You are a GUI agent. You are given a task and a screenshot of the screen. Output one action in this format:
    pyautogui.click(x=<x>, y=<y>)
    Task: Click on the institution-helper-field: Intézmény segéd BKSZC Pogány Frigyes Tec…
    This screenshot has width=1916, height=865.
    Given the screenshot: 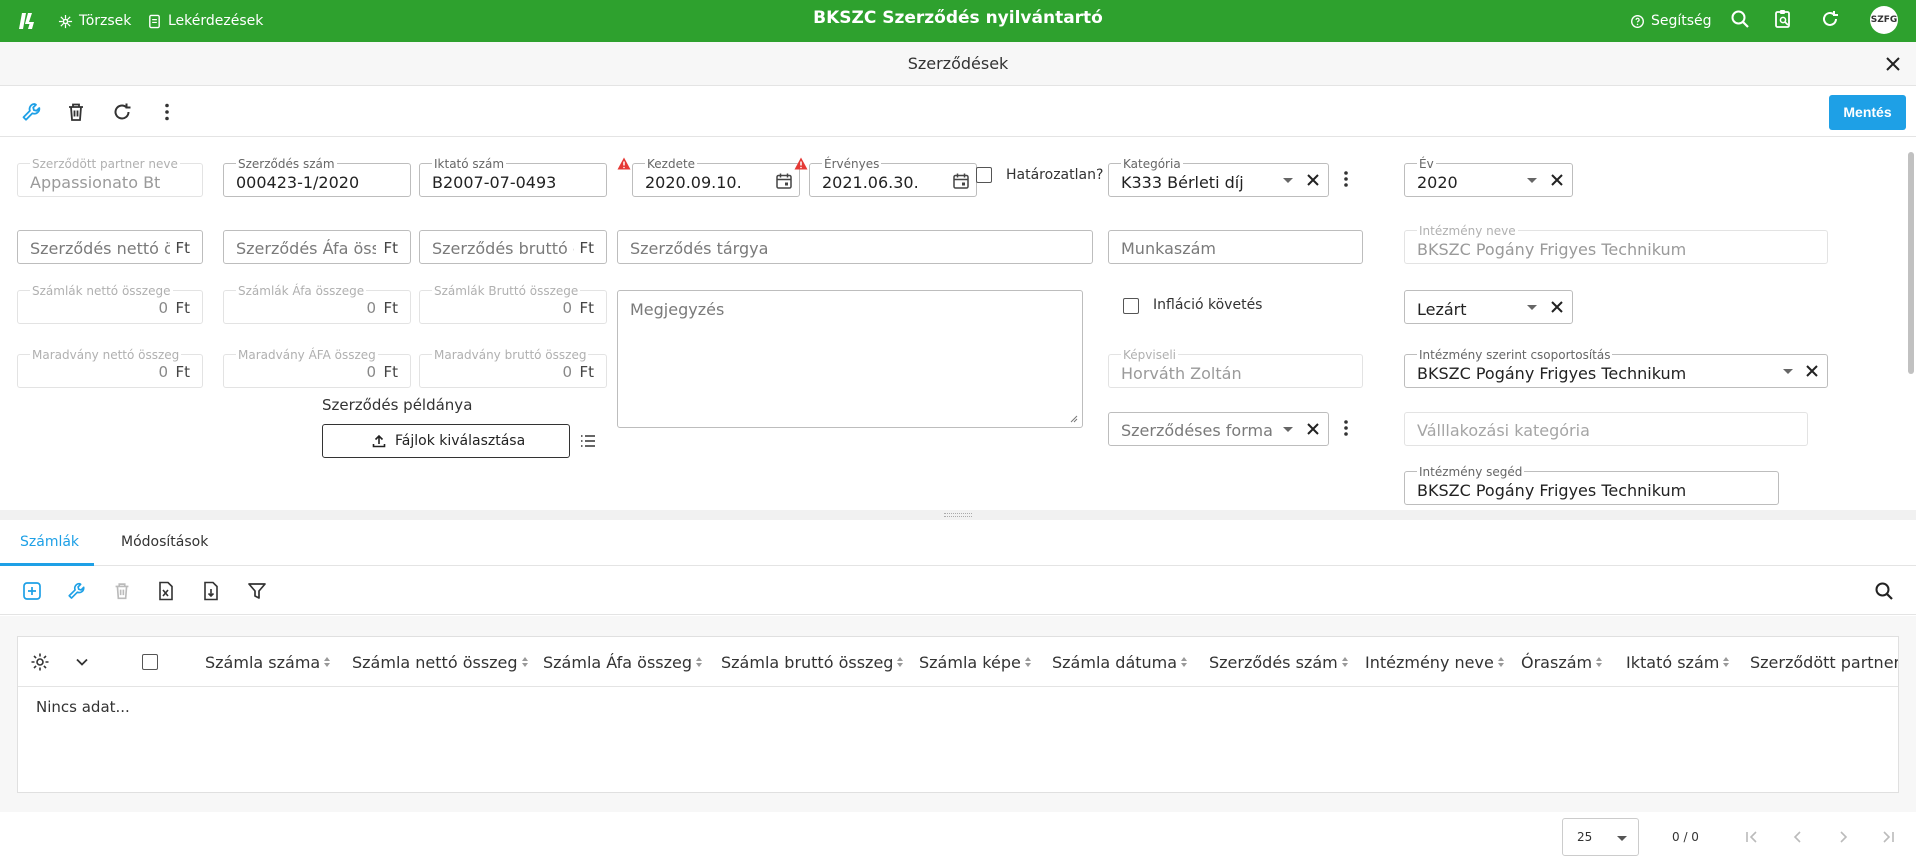 What is the action you would take?
    pyautogui.click(x=1591, y=485)
    